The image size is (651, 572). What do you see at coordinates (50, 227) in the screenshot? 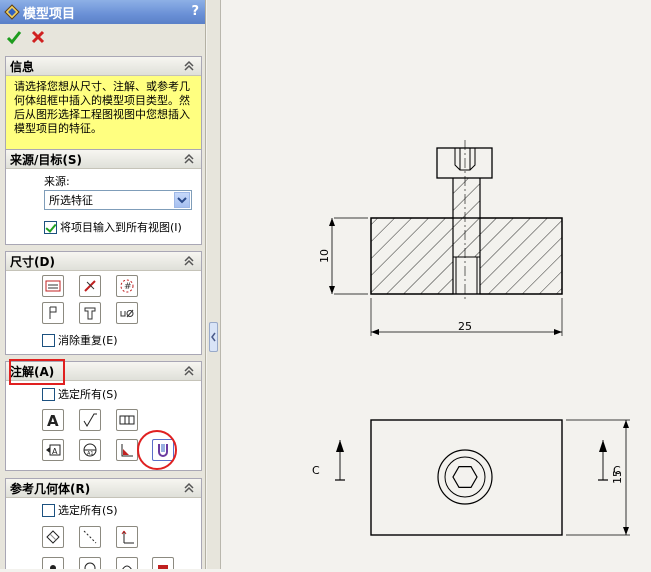
I see `import-all-views-checkbox` at bounding box center [50, 227].